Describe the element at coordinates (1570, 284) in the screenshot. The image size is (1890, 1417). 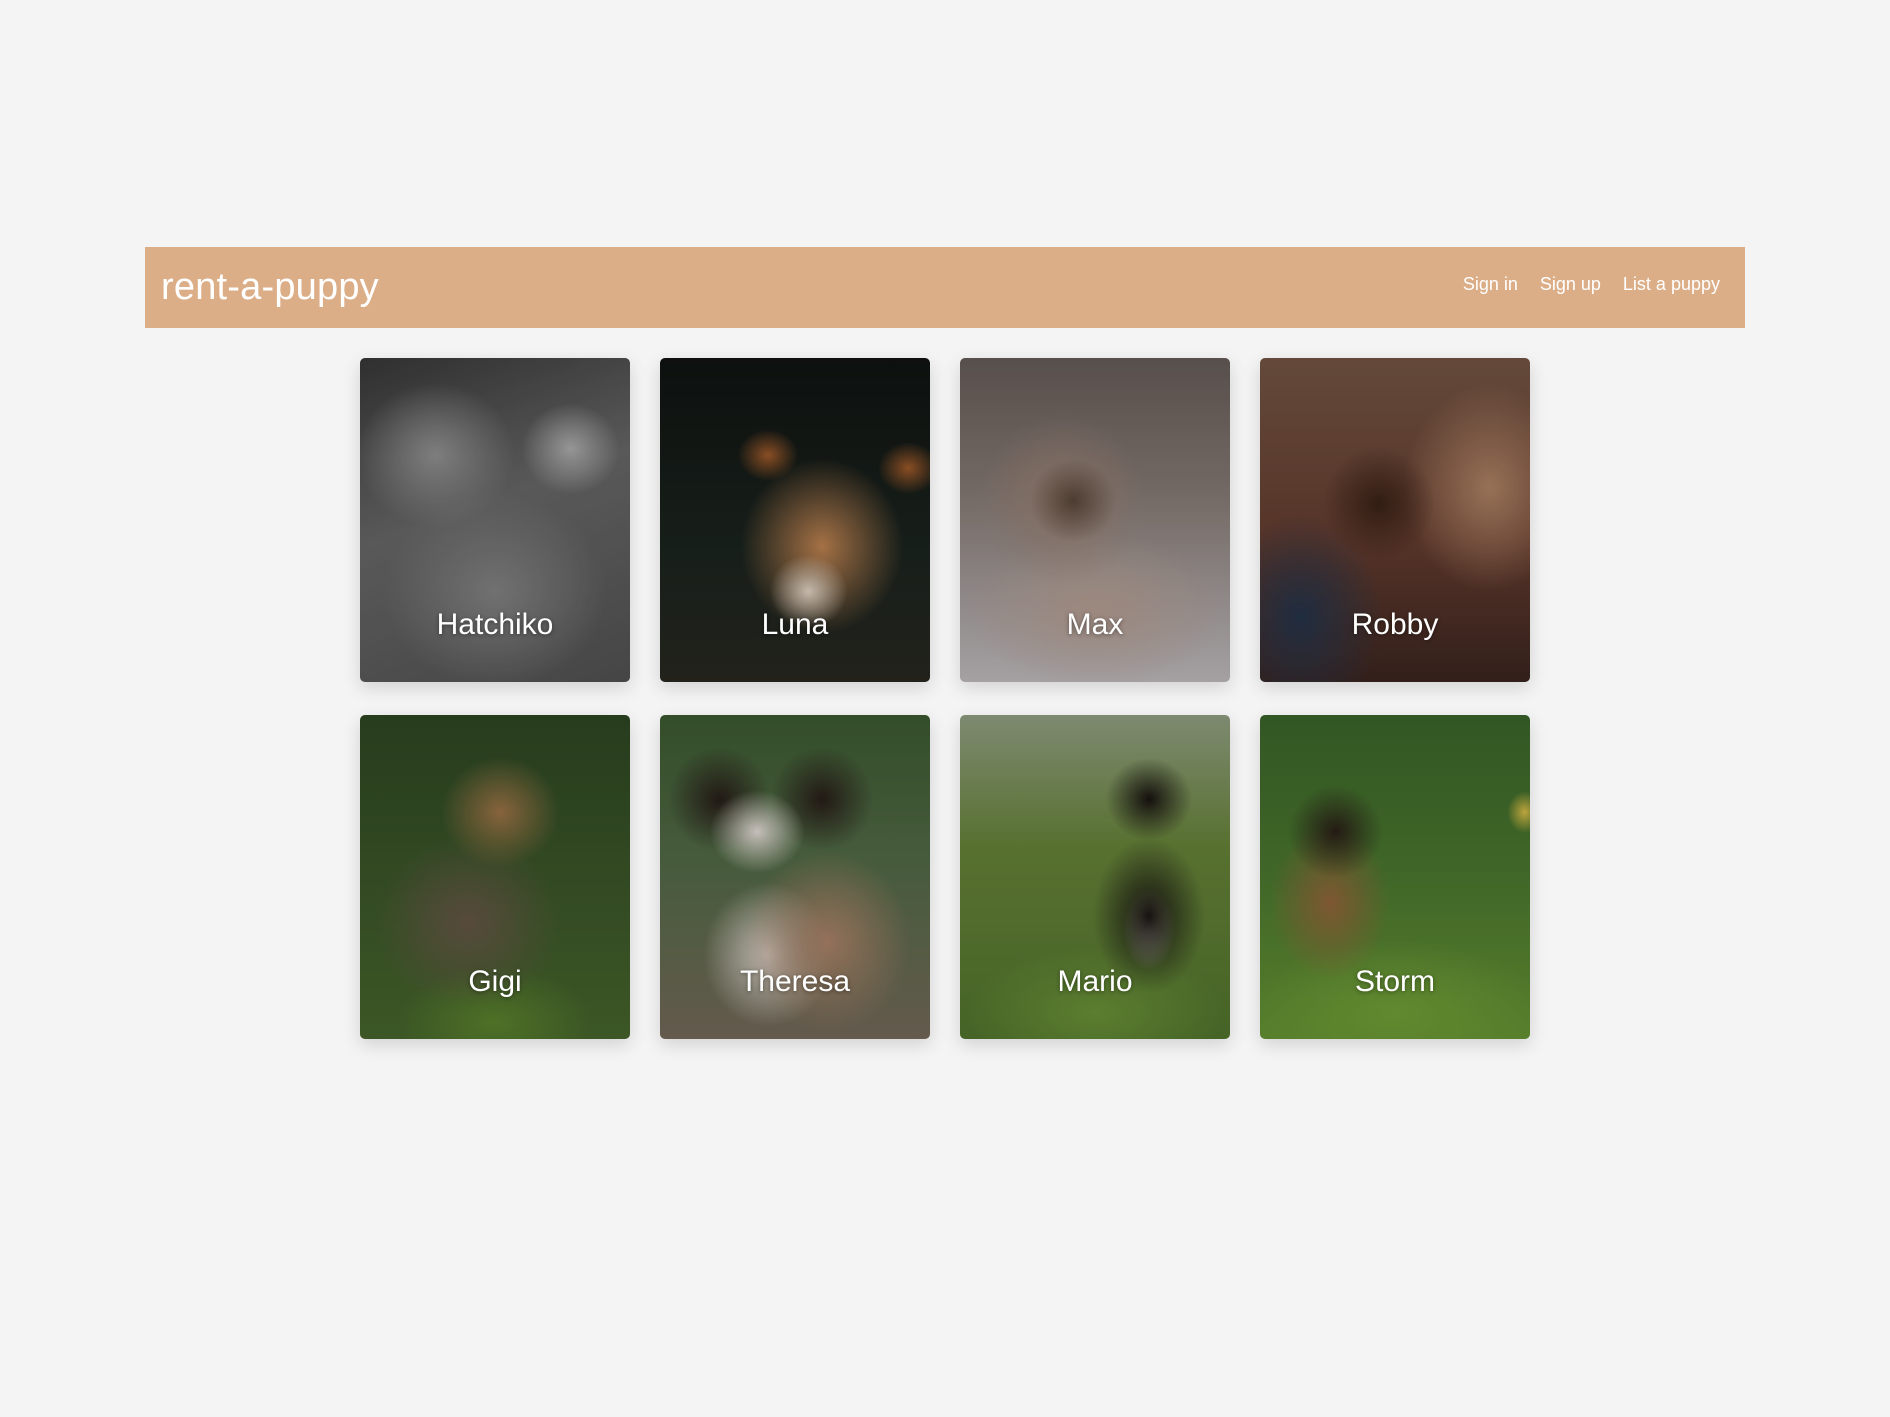
I see `sign-up-link: Sign up` at that location.